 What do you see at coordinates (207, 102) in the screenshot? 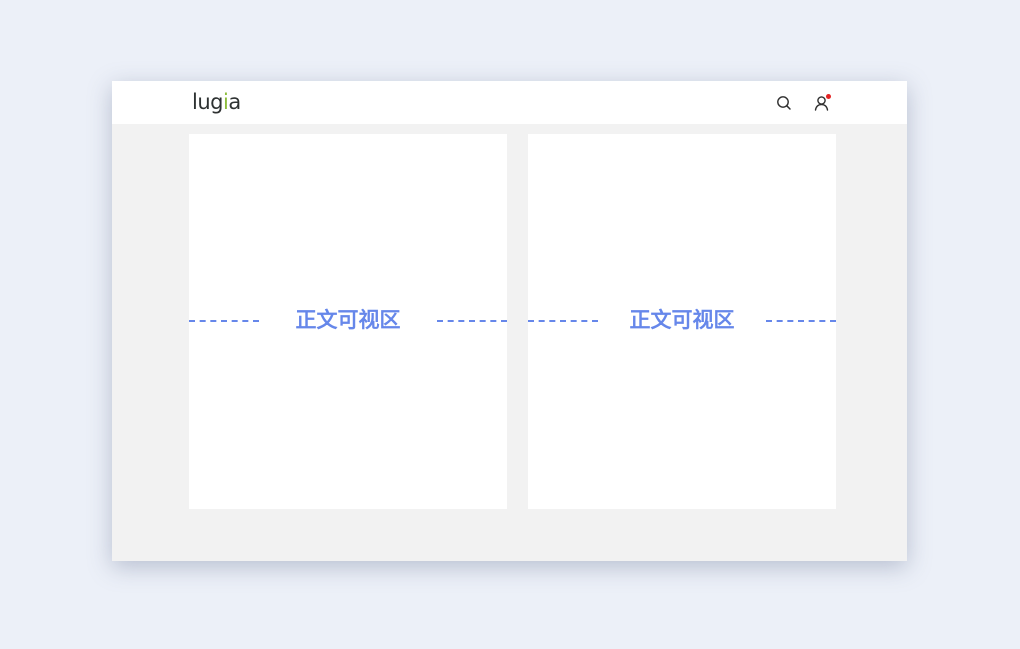
I see `logo-text-start: lug` at bounding box center [207, 102].